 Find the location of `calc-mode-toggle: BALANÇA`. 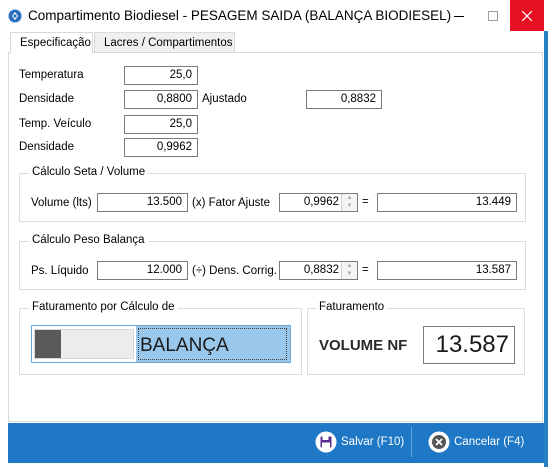

calc-mode-toggle: BALANÇA is located at coordinates (161, 344).